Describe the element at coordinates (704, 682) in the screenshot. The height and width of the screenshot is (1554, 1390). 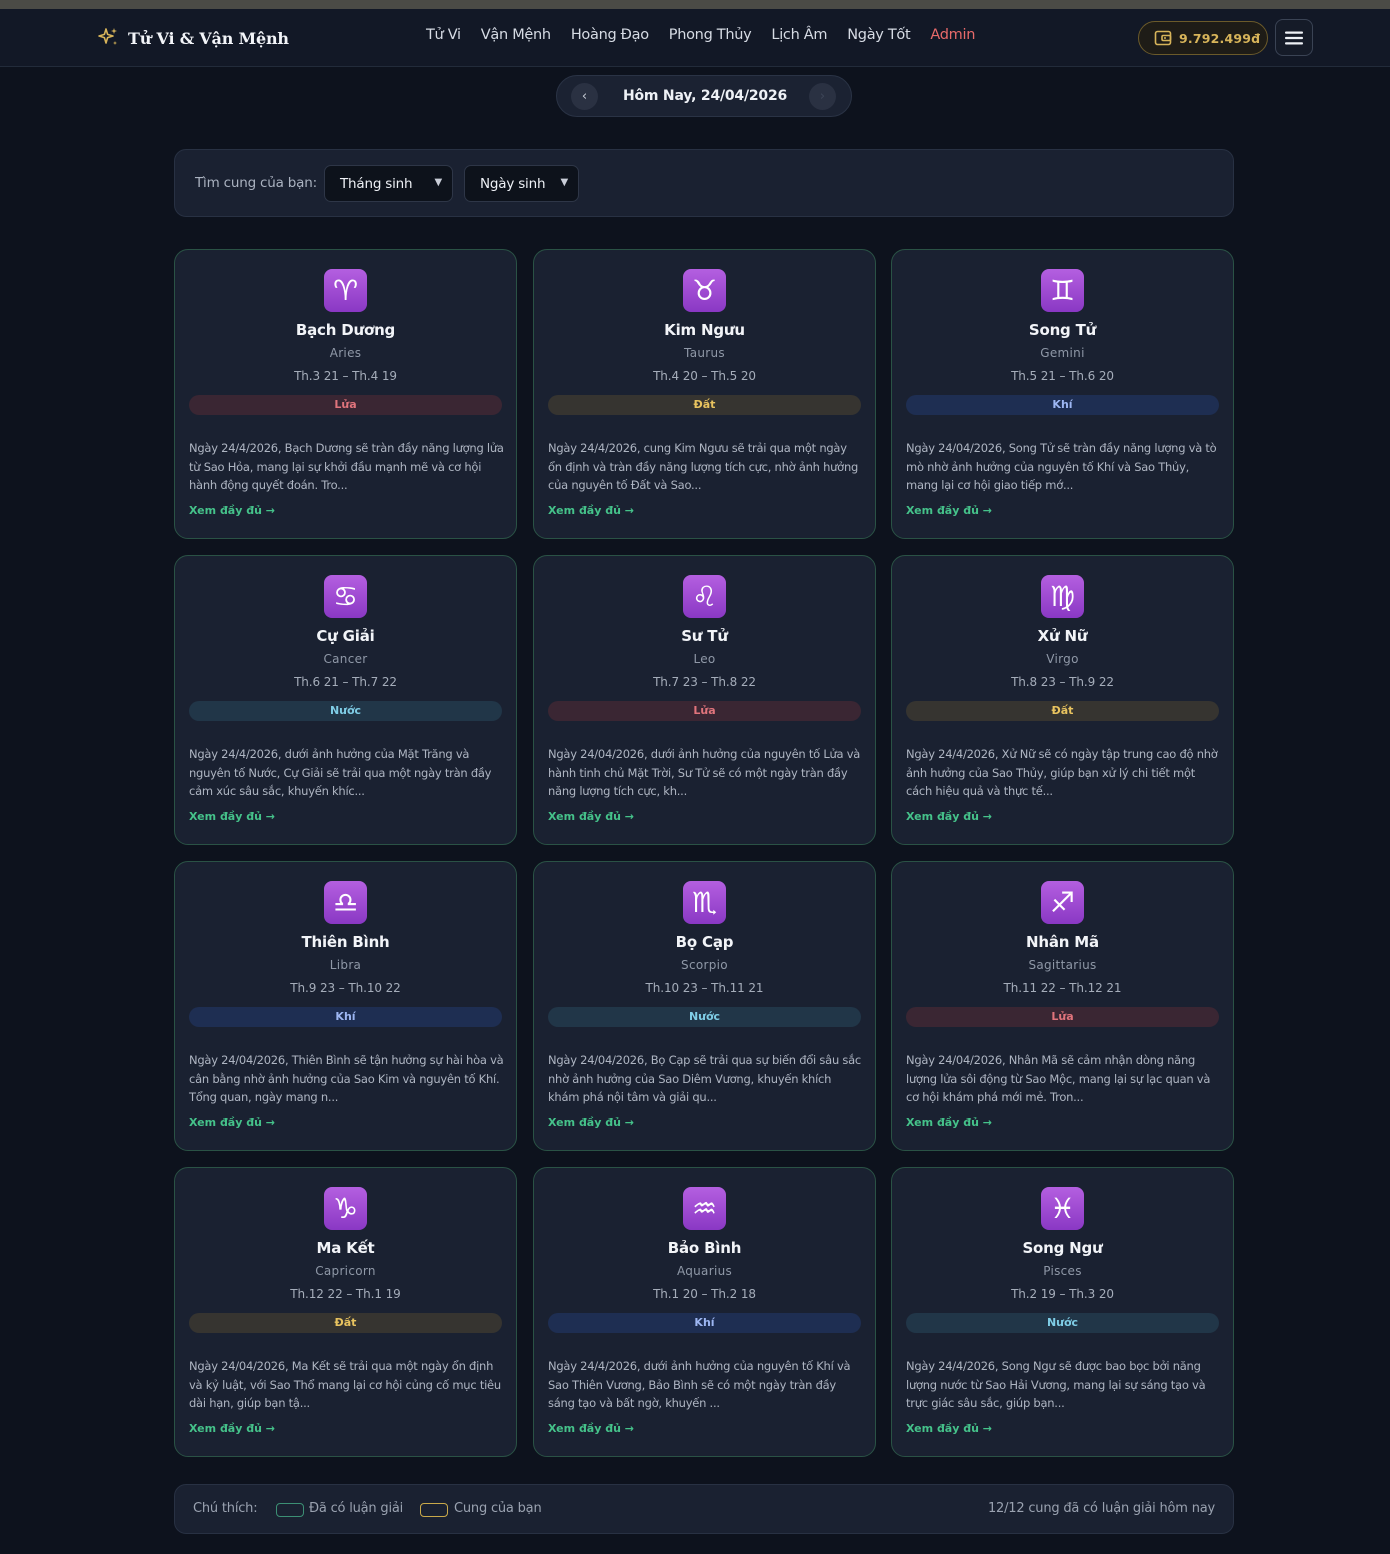
I see `sign-date-range: Th.7 23 – Th.8 22` at that location.